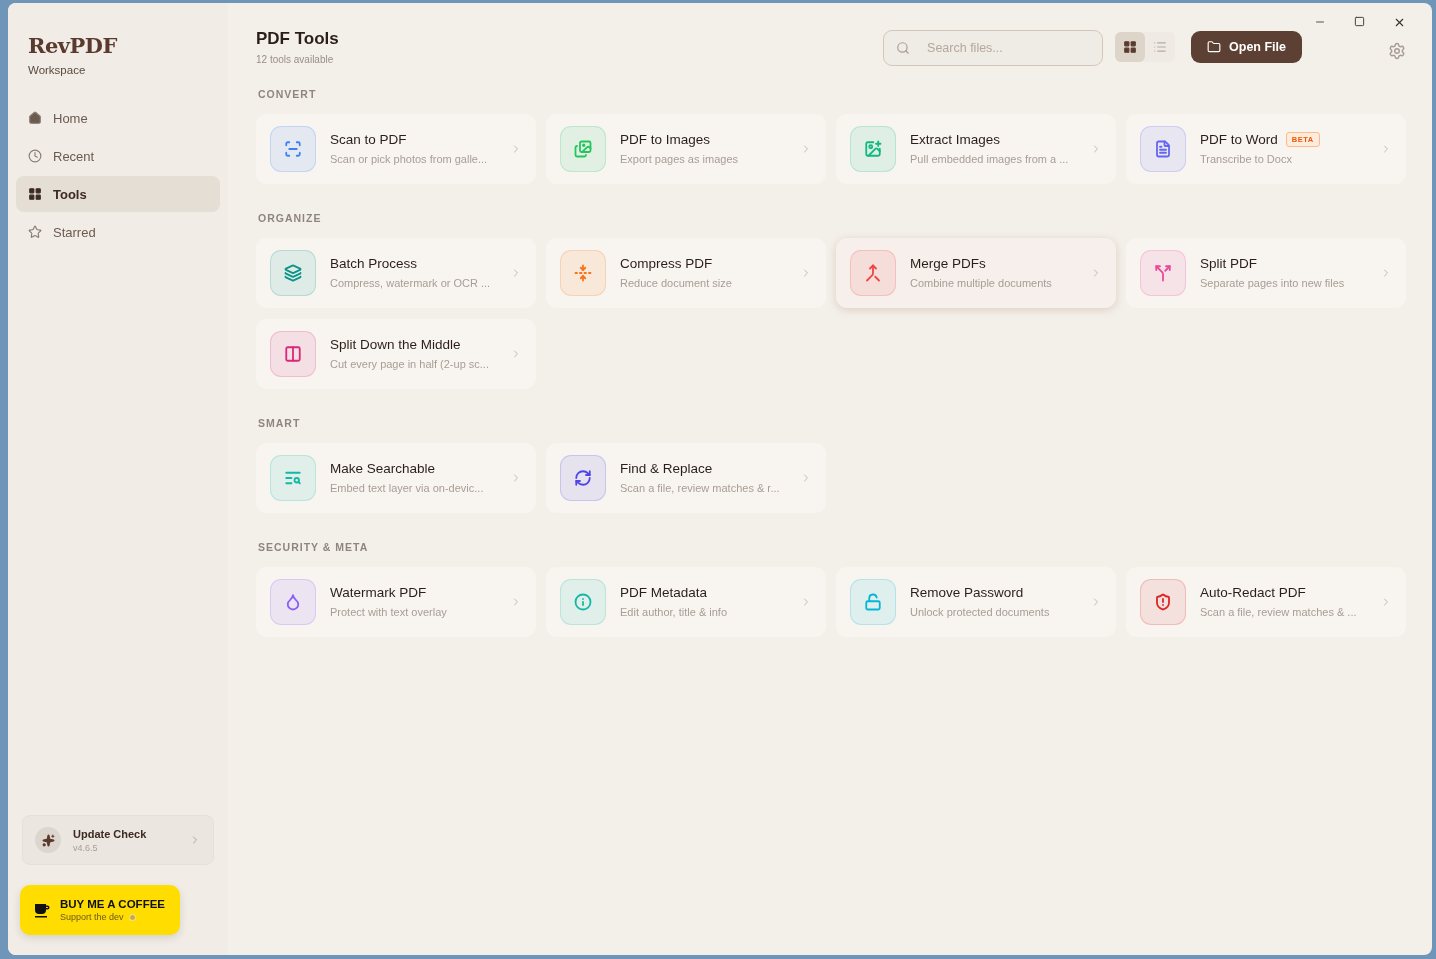  What do you see at coordinates (368, 139) in the screenshot?
I see `tool-title: Scan to PDF` at bounding box center [368, 139].